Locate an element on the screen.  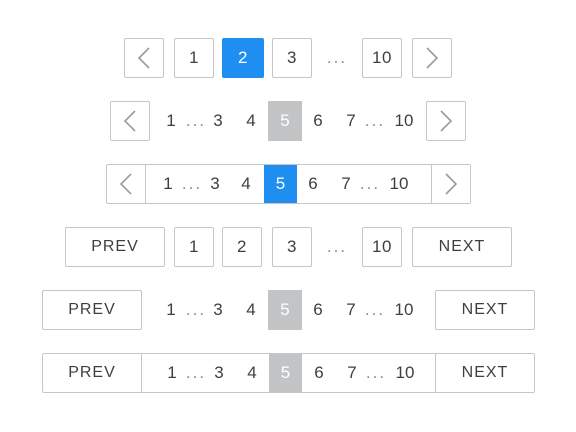
pagination-minimal: 1 ... 3 4 5 6 7 ... 10 is located at coordinates (288, 121).